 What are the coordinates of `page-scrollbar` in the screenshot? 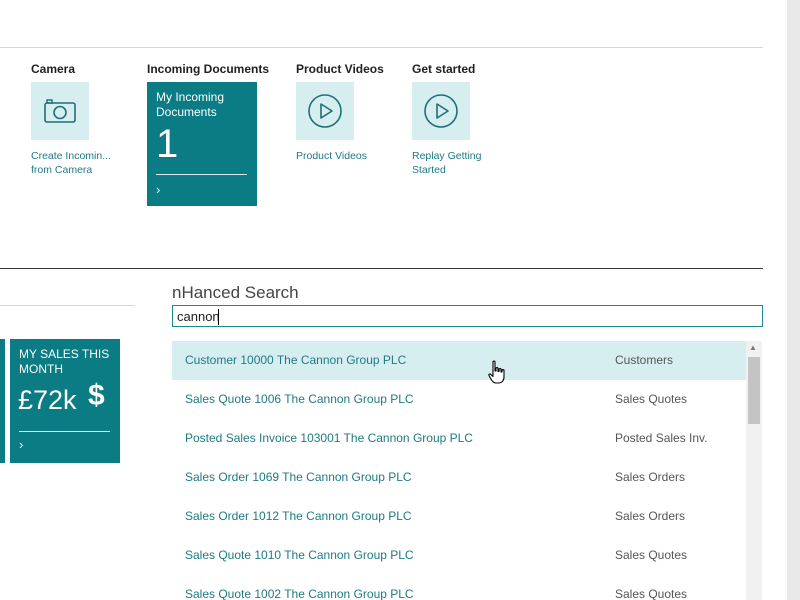 It's located at (793, 300).